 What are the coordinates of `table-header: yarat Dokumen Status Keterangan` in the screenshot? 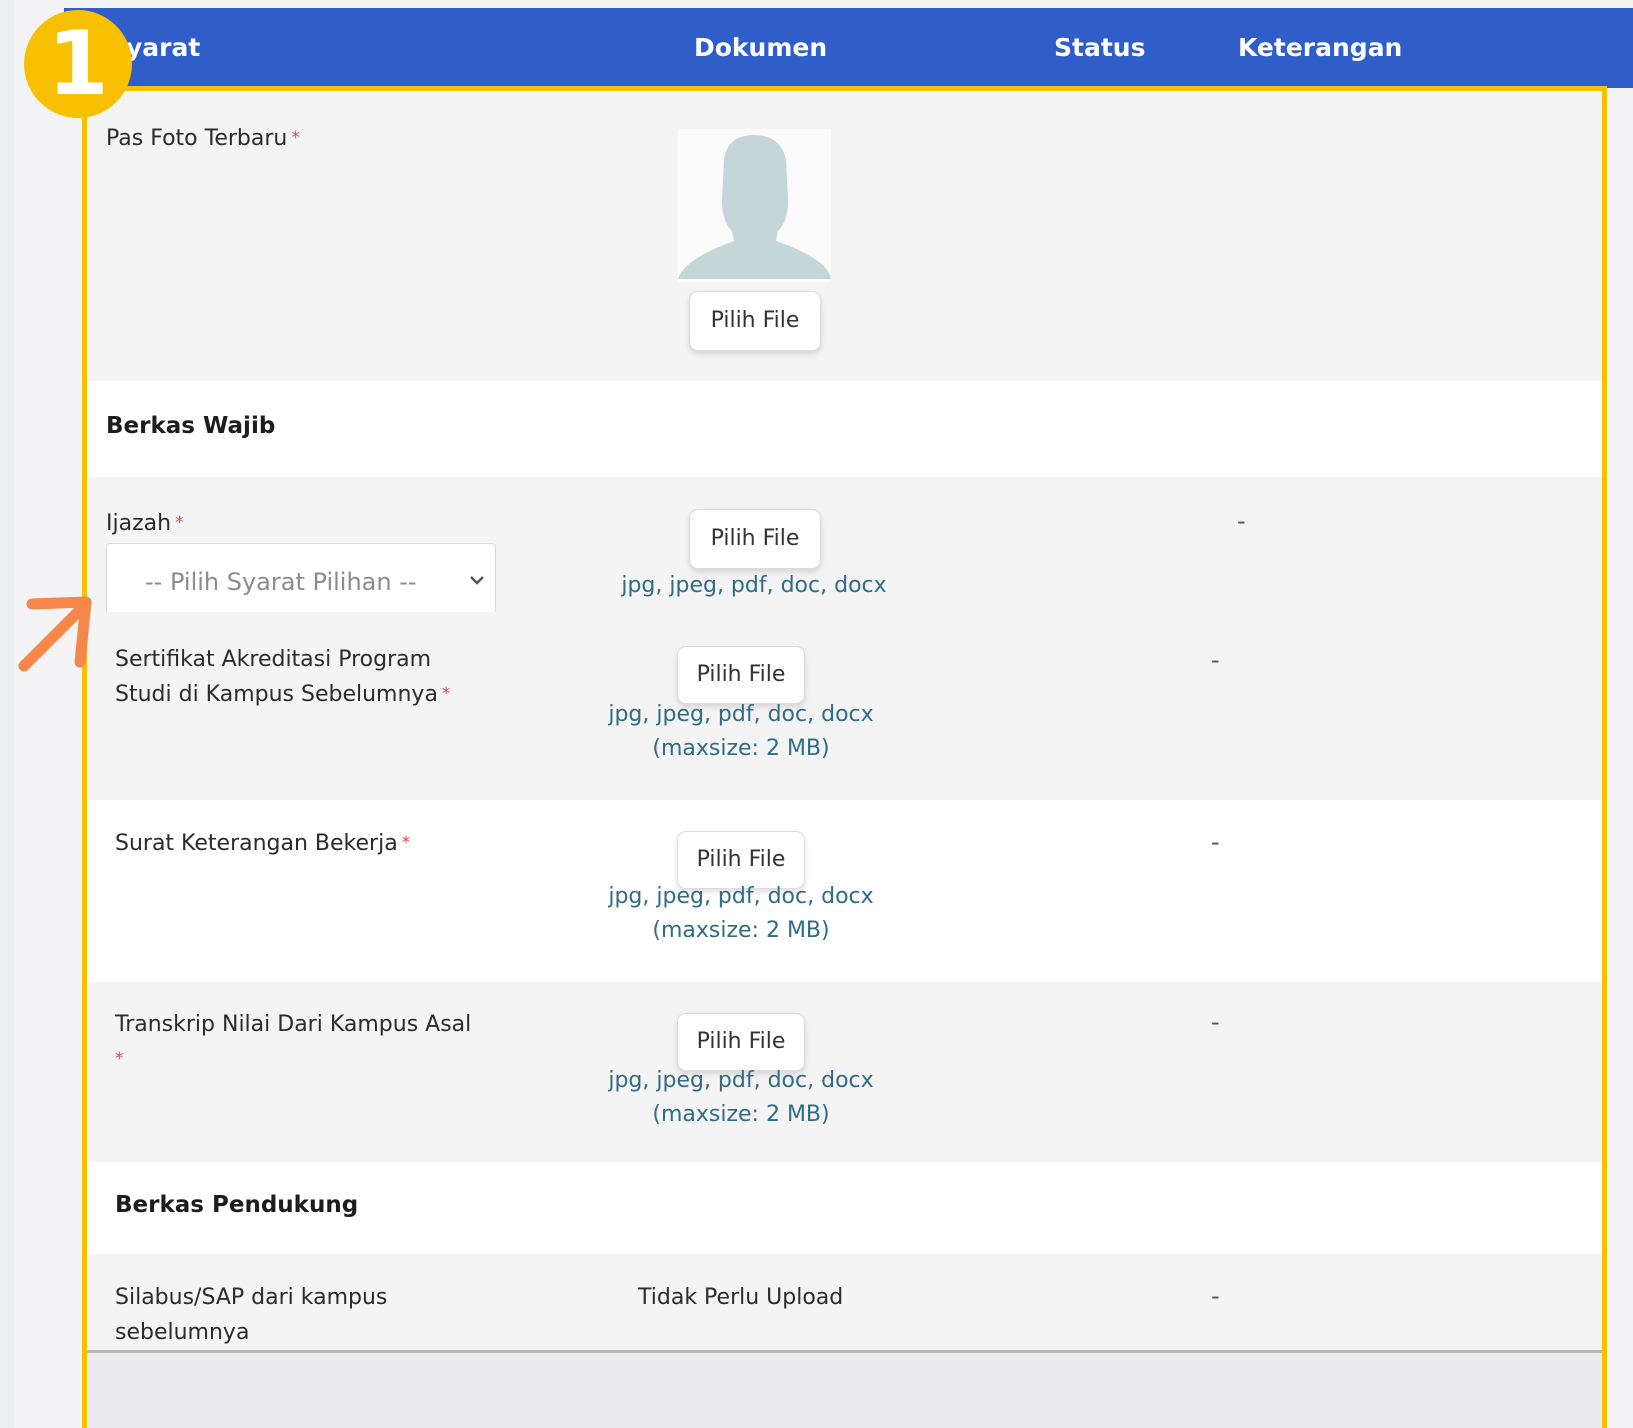 It's located at (848, 48).